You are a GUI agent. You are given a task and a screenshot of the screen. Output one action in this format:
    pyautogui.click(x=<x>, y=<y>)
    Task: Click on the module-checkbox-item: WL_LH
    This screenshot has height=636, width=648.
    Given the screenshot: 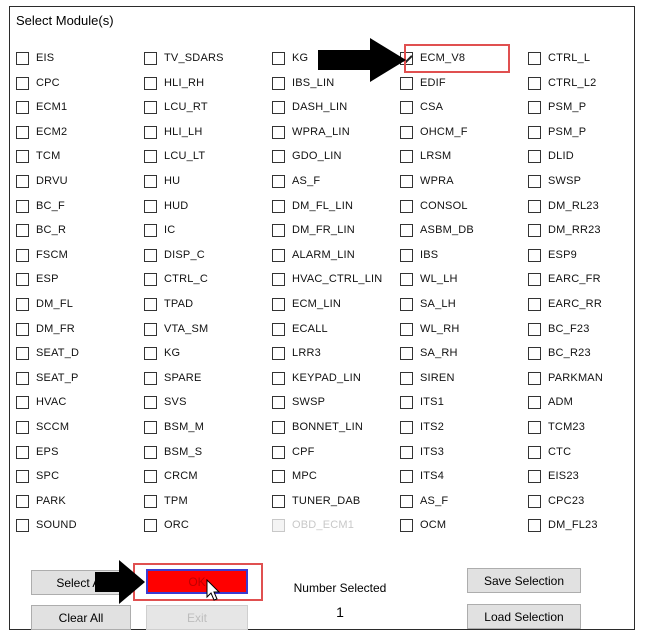 What is the action you would take?
    pyautogui.click(x=429, y=279)
    